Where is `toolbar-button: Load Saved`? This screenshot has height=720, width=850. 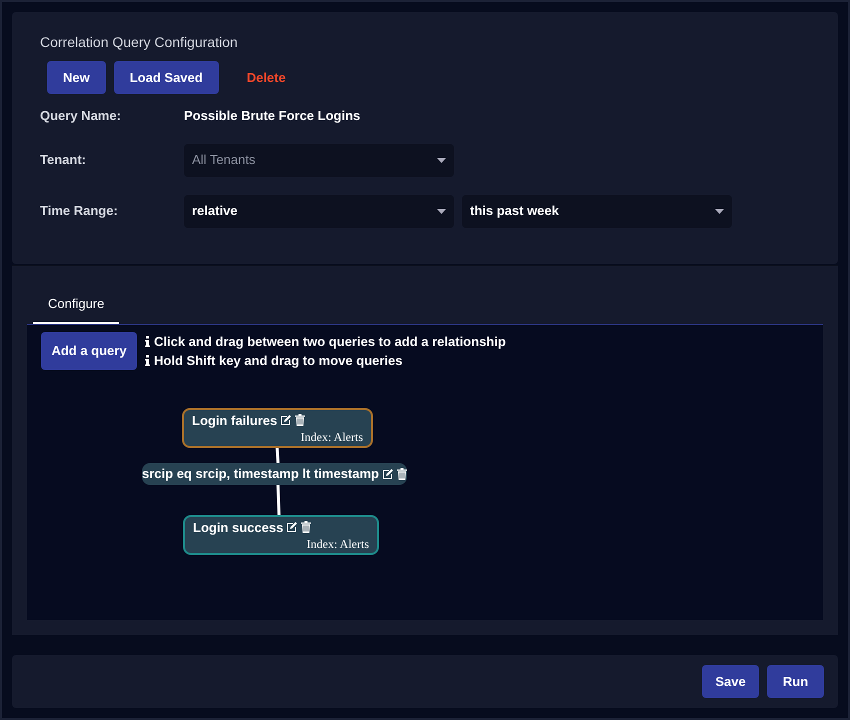
toolbar-button: Load Saved is located at coordinates (166, 77).